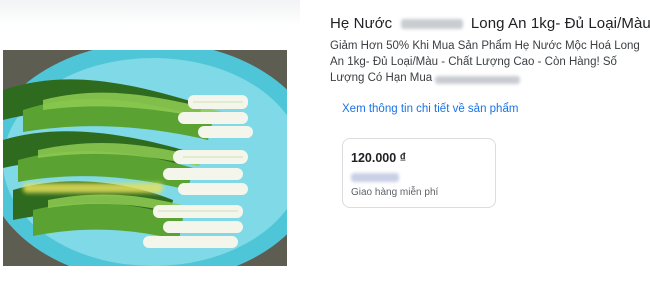 The width and height of the screenshot is (650, 302). What do you see at coordinates (379, 158) in the screenshot?
I see `price-value: 120.000 ₫` at bounding box center [379, 158].